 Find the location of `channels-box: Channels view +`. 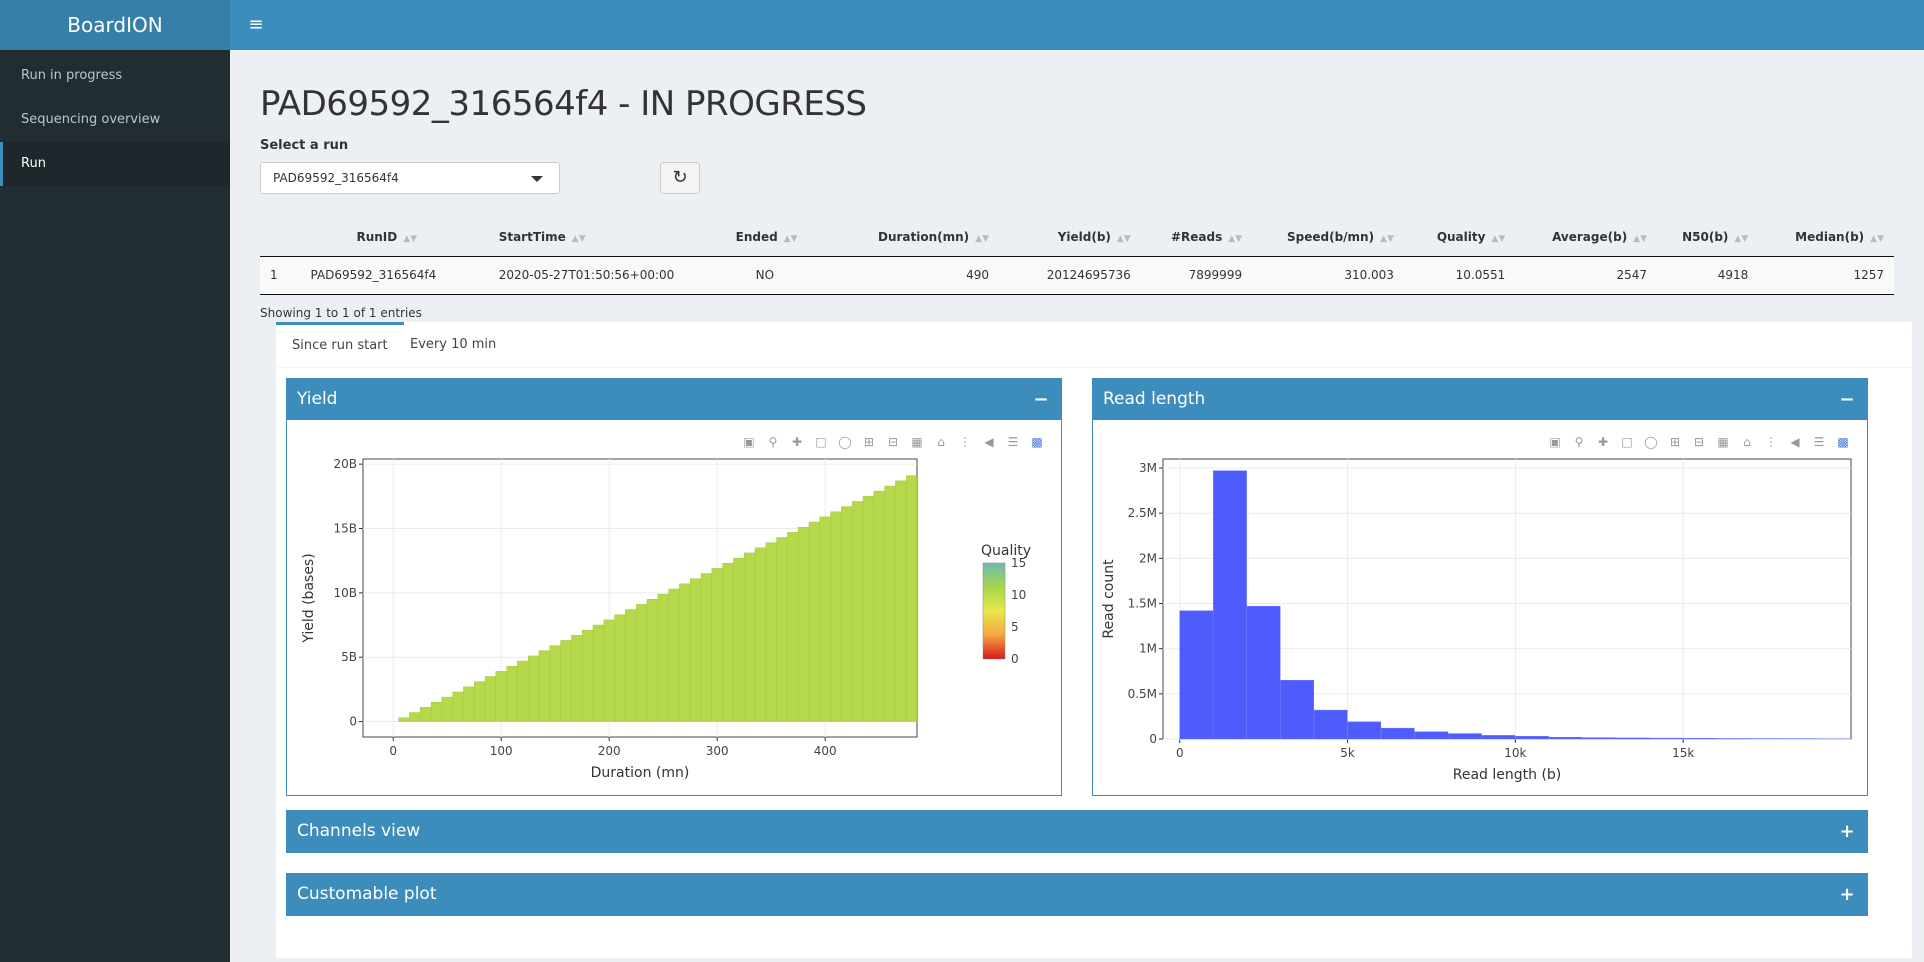

channels-box: Channels view + is located at coordinates (1077, 831).